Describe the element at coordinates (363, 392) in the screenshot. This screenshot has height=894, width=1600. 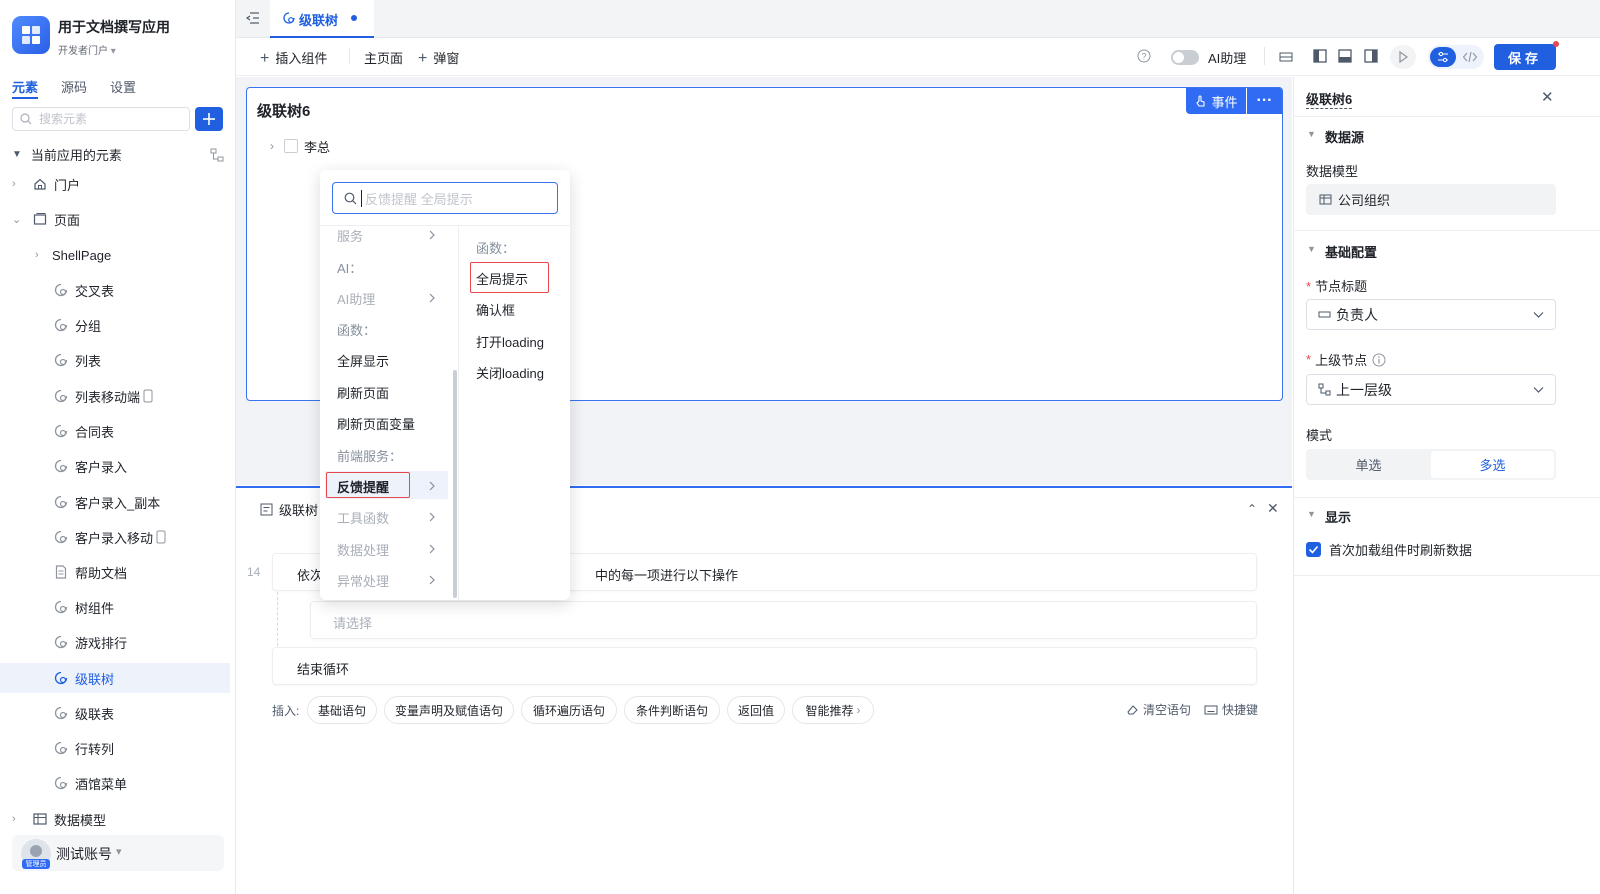
I see `popup-option: 刷新页面` at that location.